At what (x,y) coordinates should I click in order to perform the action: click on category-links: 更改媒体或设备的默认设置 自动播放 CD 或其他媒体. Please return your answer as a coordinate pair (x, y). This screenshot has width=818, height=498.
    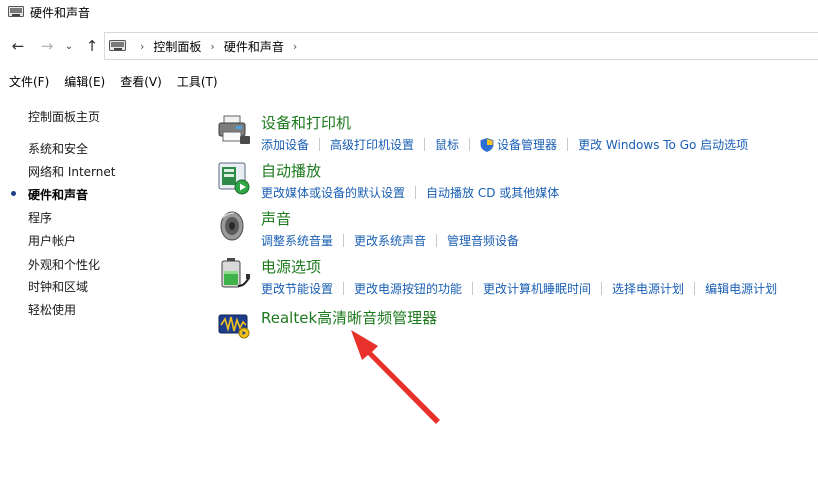
    Looking at the image, I should click on (410, 192).